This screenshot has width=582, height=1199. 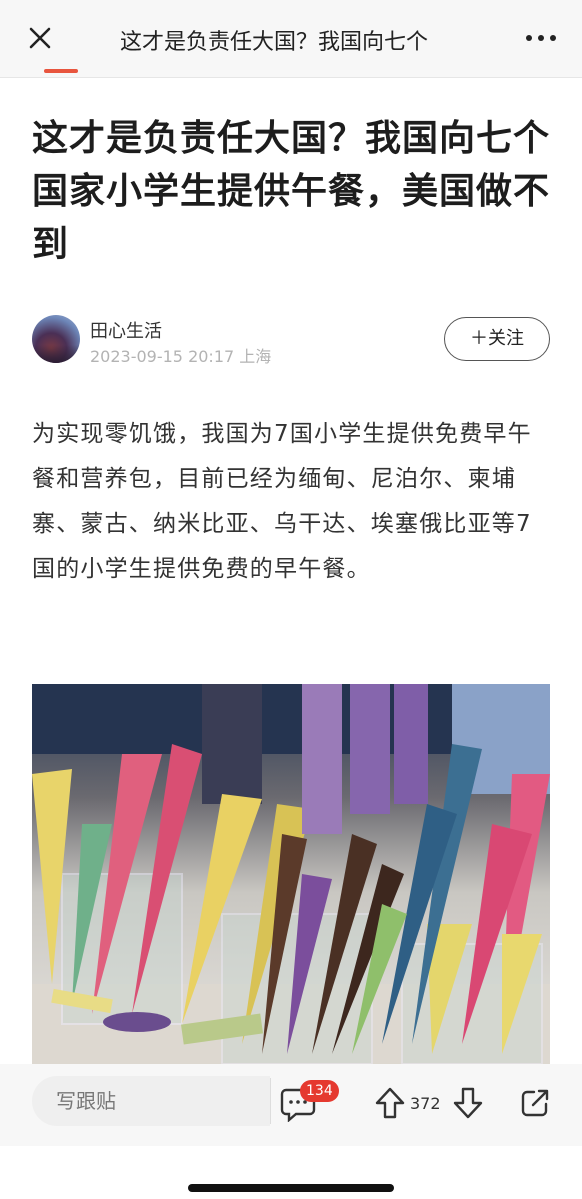 What do you see at coordinates (425, 1103) in the screenshot?
I see `vote-count: 372` at bounding box center [425, 1103].